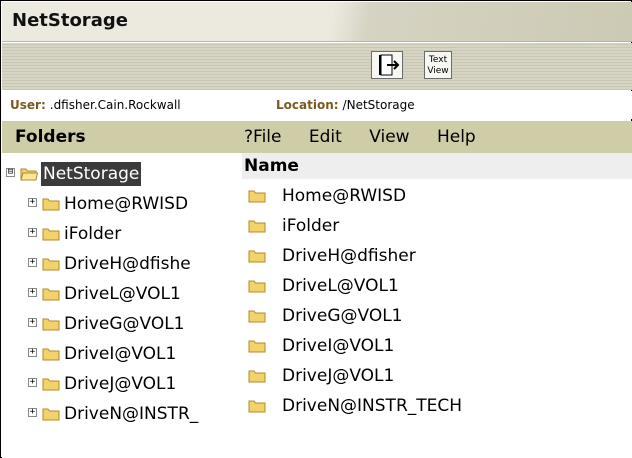  Describe the element at coordinates (456, 137) in the screenshot. I see `menu-help: Help` at that location.